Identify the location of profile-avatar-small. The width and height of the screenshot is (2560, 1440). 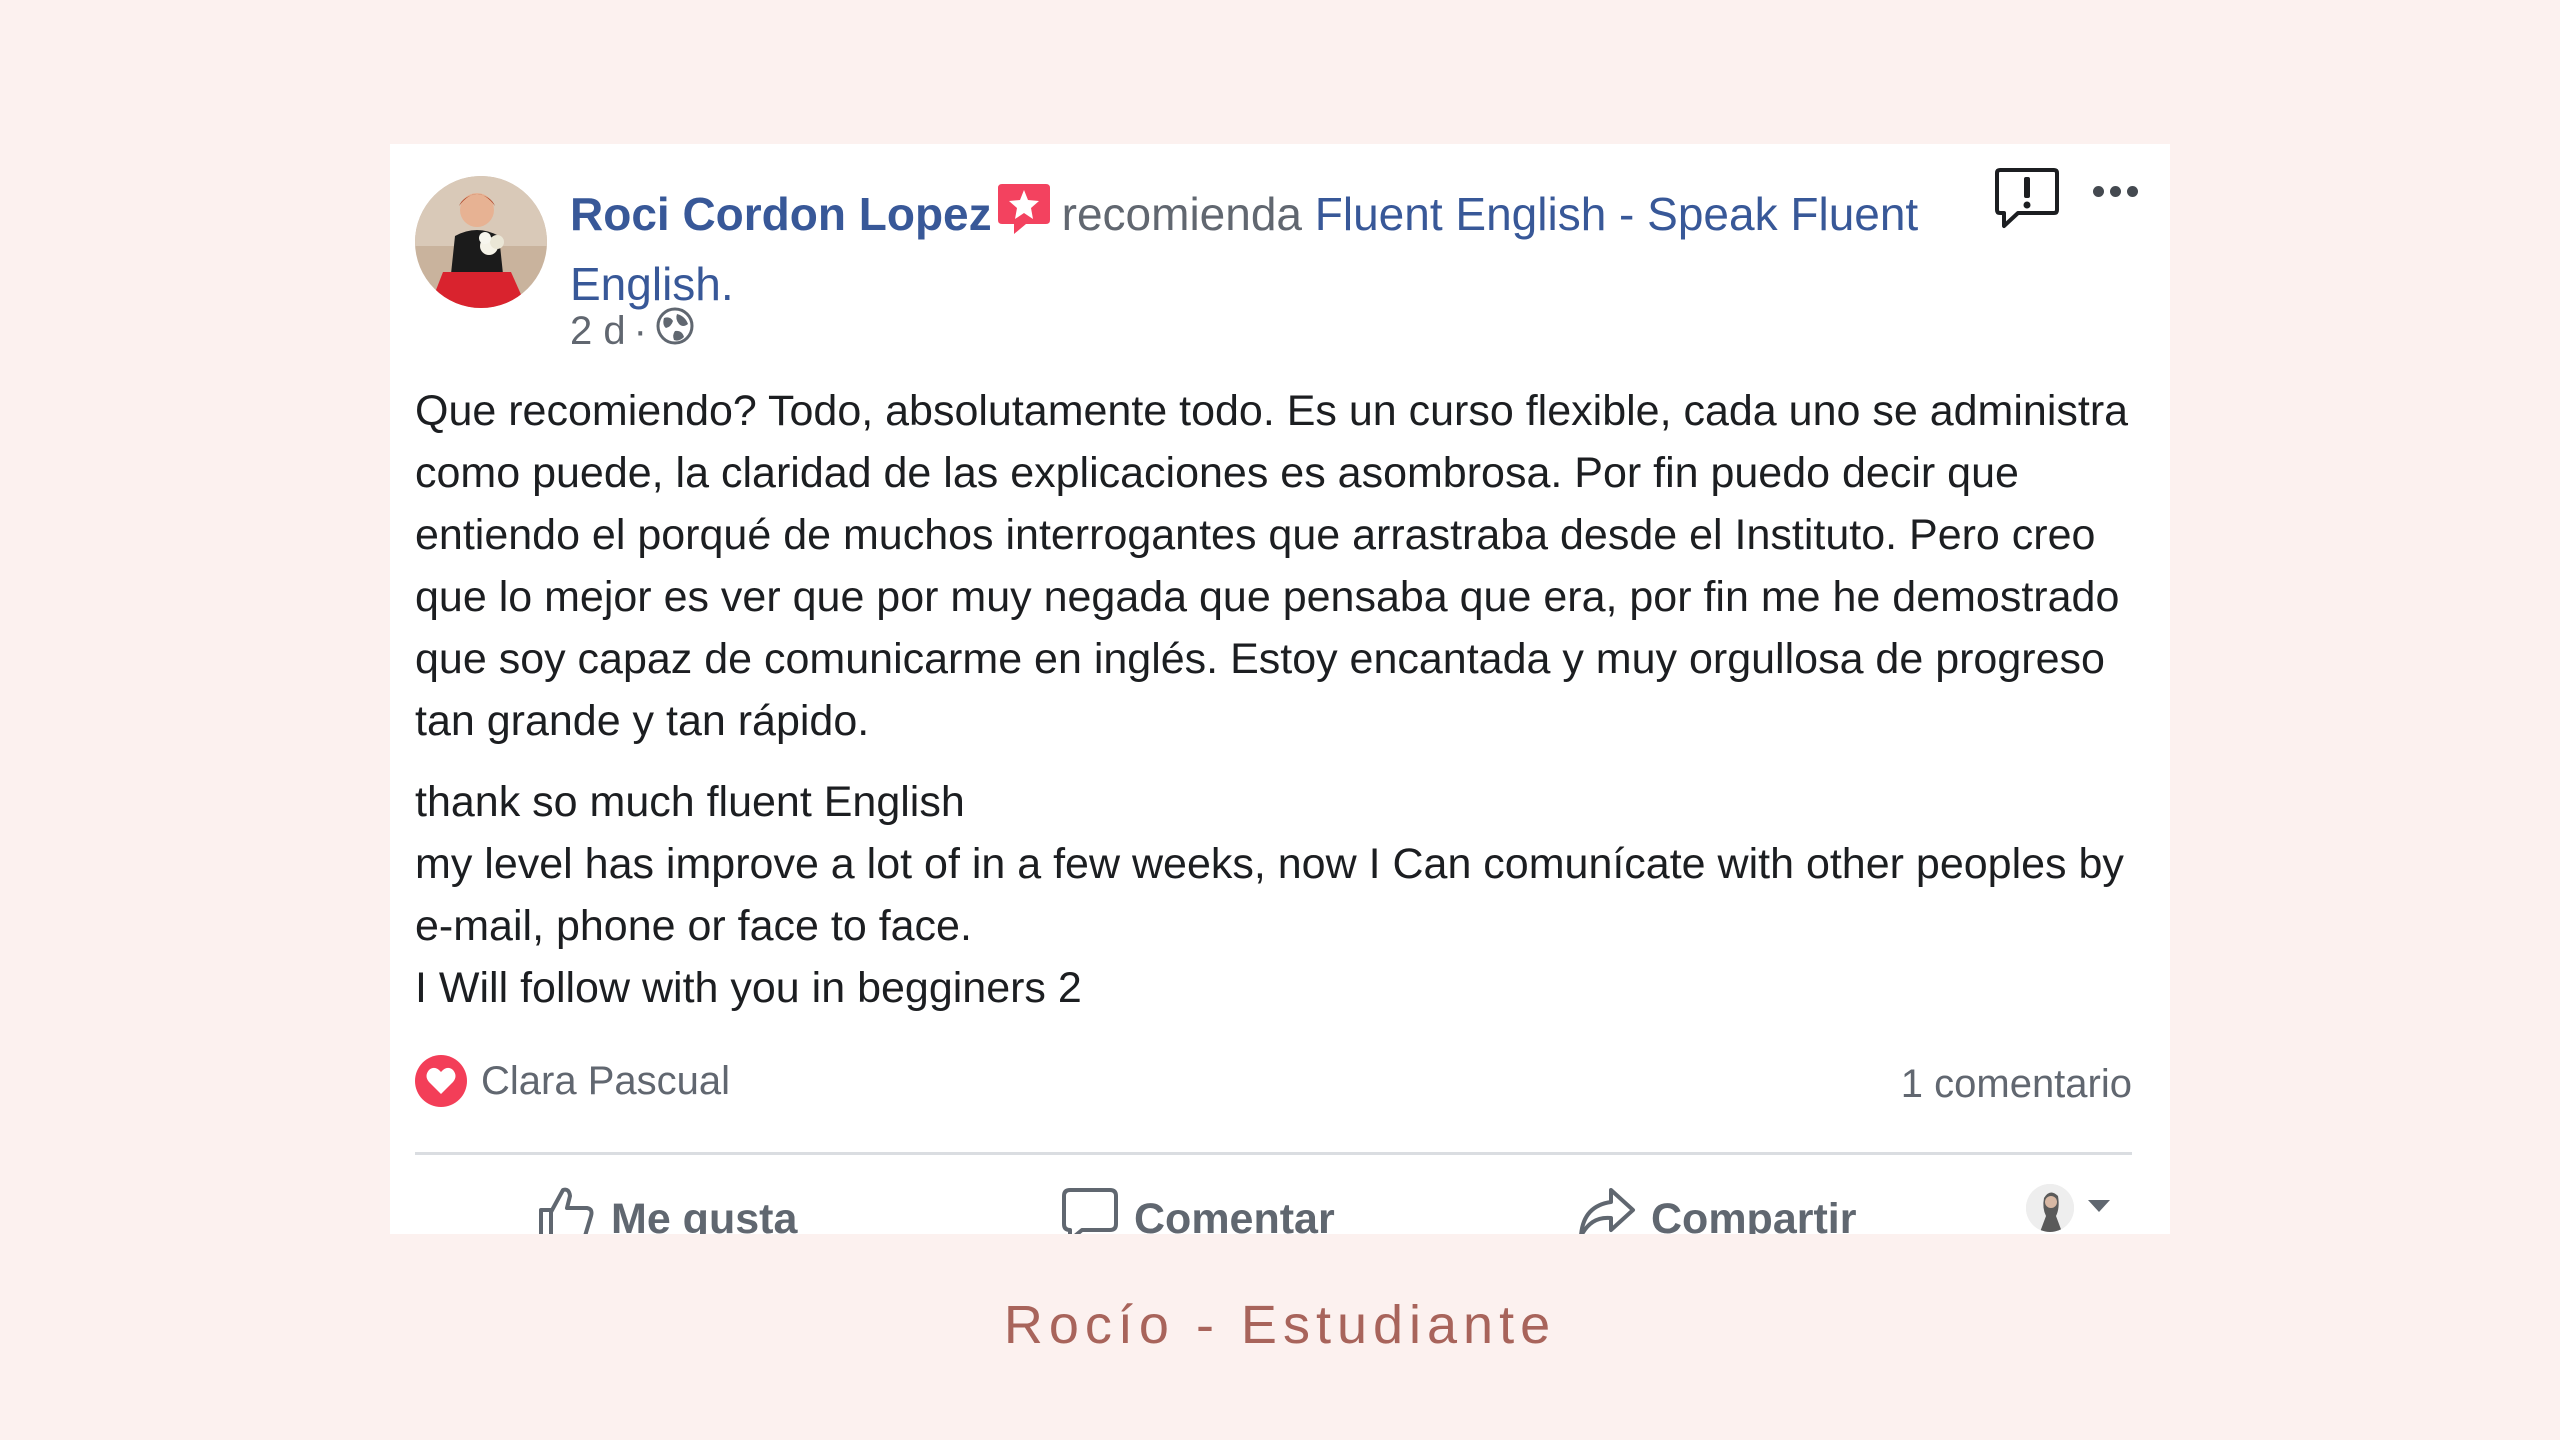
(2050, 1208).